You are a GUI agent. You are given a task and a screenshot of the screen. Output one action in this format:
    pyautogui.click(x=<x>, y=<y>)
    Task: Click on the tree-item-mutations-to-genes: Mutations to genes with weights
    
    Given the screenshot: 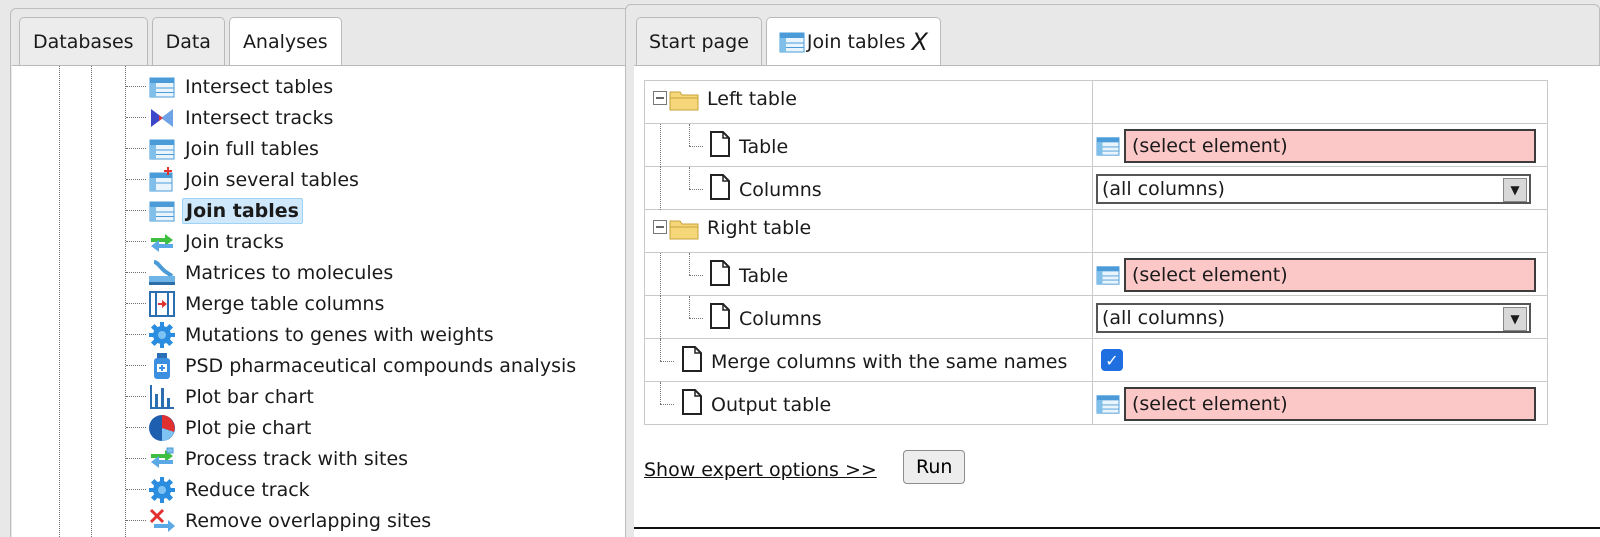 What is the action you would take?
    pyautogui.click(x=311, y=334)
    